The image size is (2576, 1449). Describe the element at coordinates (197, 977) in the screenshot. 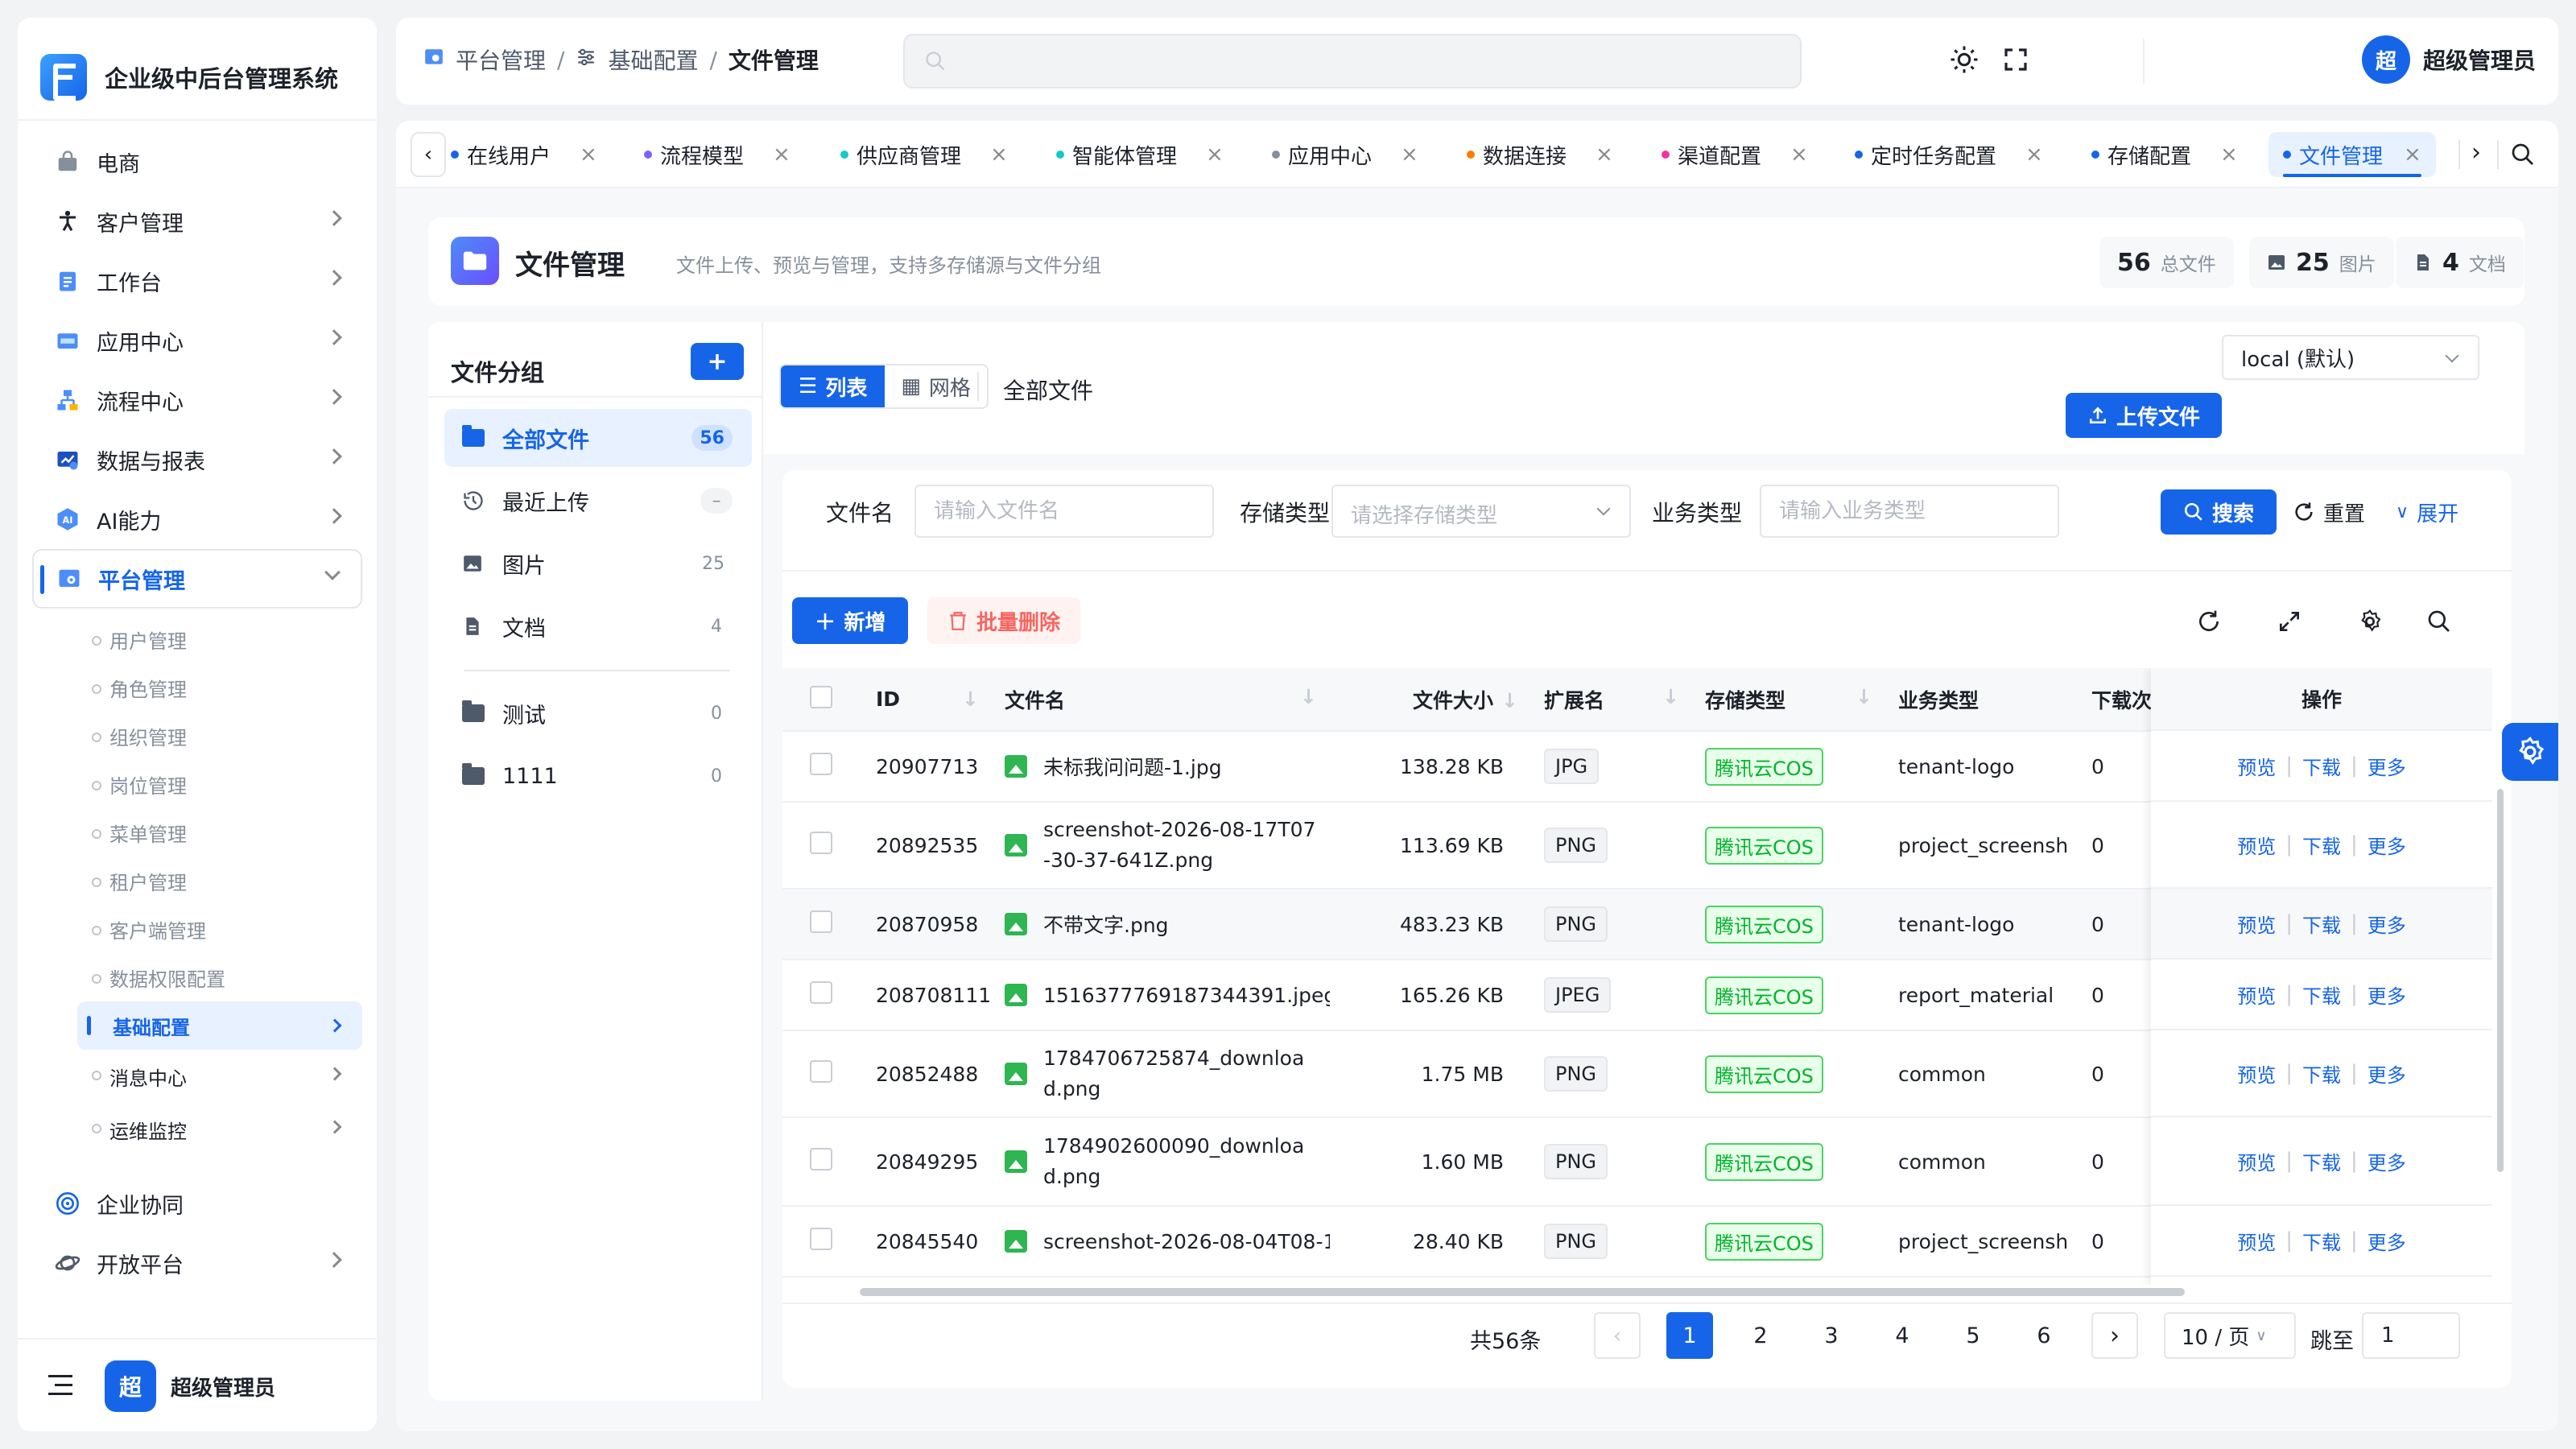

I see `sidebar-subitem-data-permissions: 数据权限配置` at that location.